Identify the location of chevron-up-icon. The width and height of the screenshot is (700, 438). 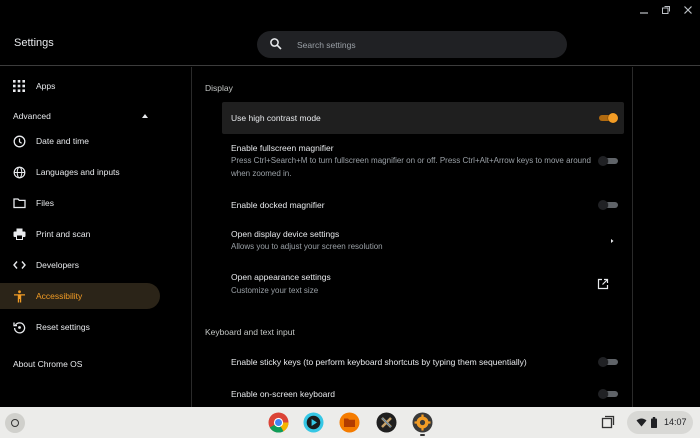
(145, 116).